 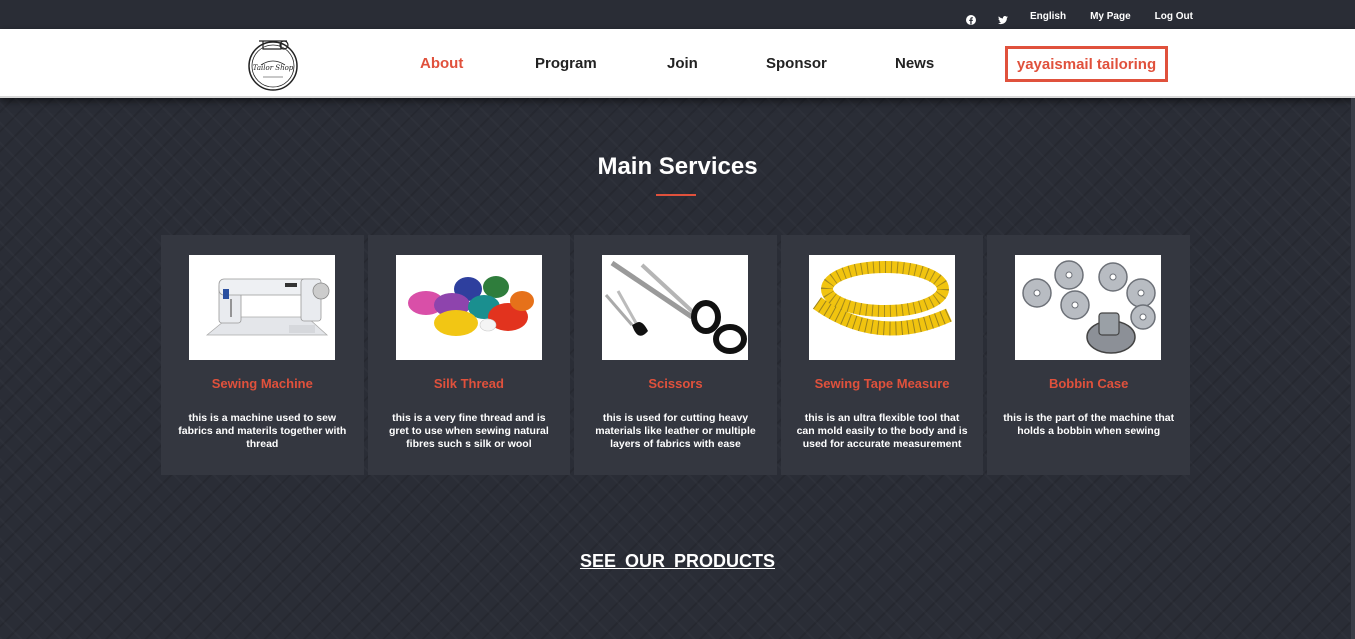 I want to click on service-title: Sewing Machine, so click(x=262, y=383).